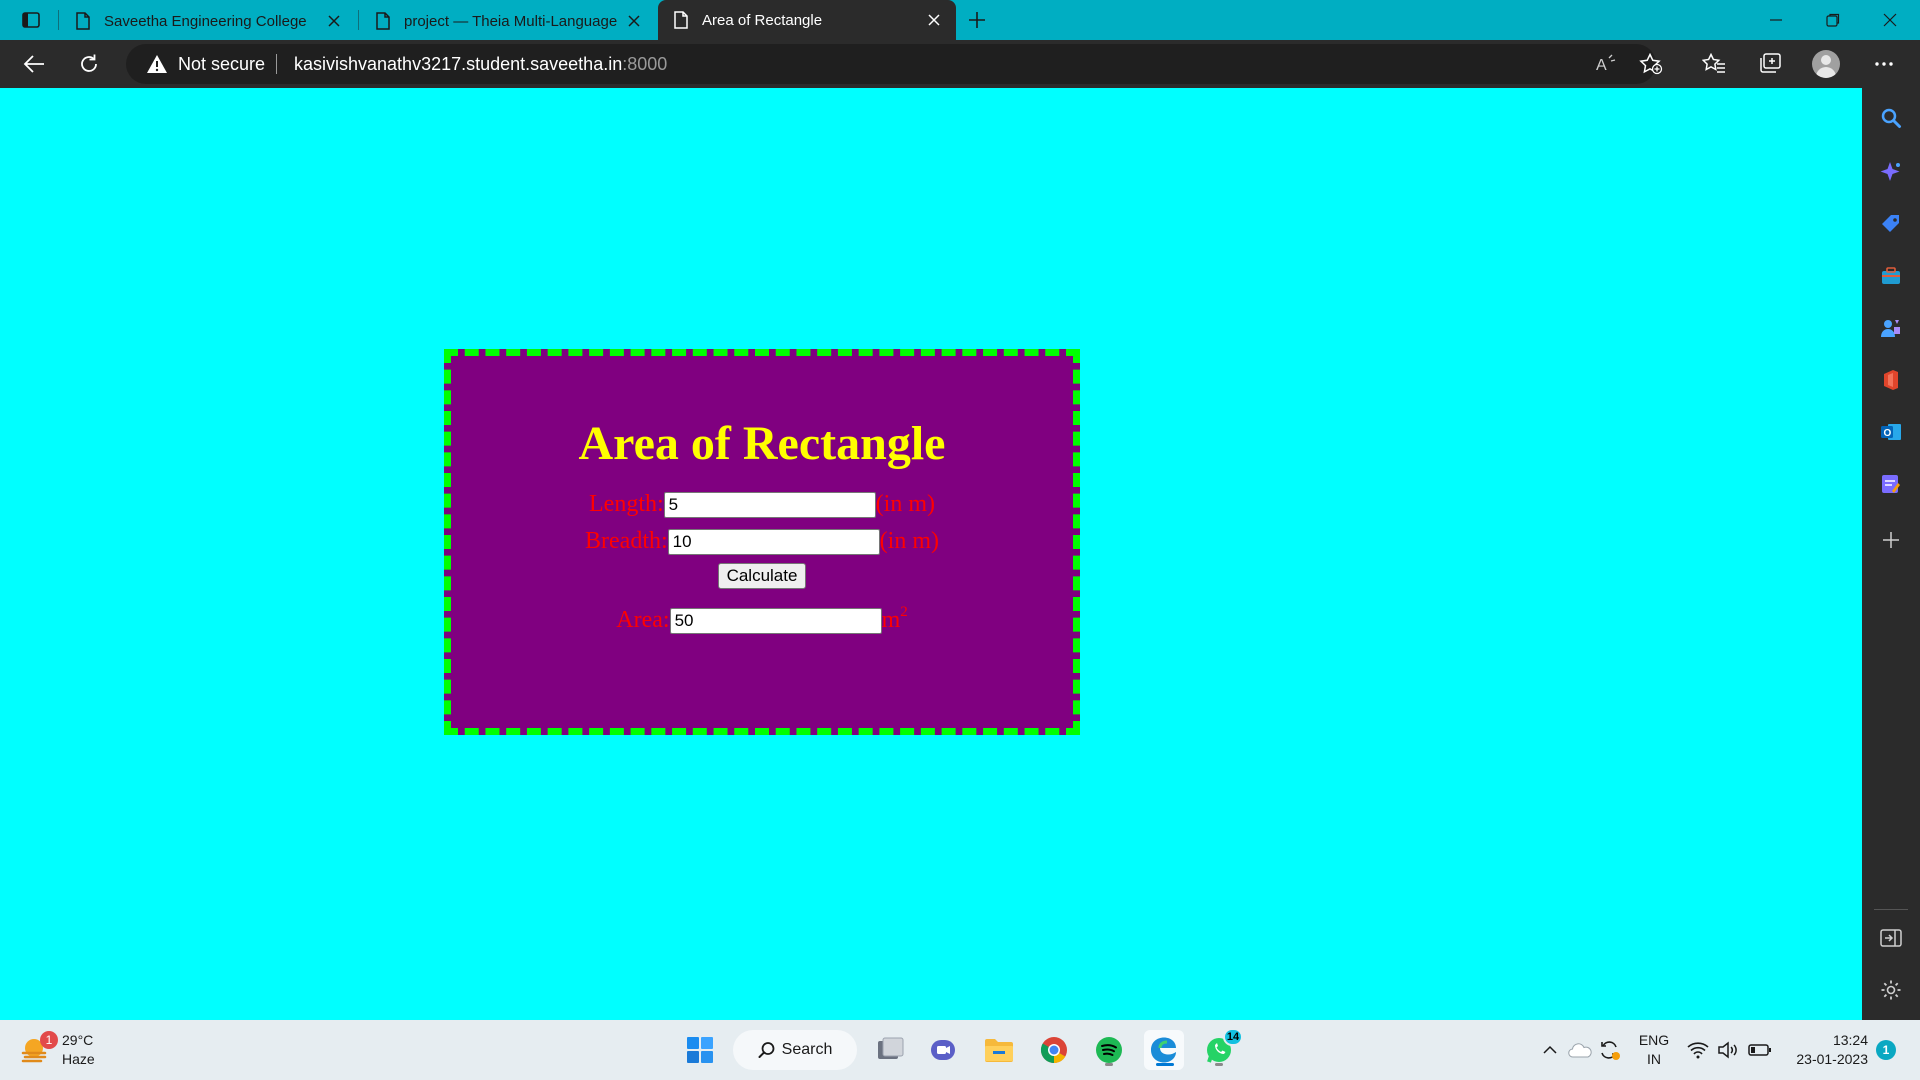  Describe the element at coordinates (1891, 172) in the screenshot. I see `discover-icon` at that location.